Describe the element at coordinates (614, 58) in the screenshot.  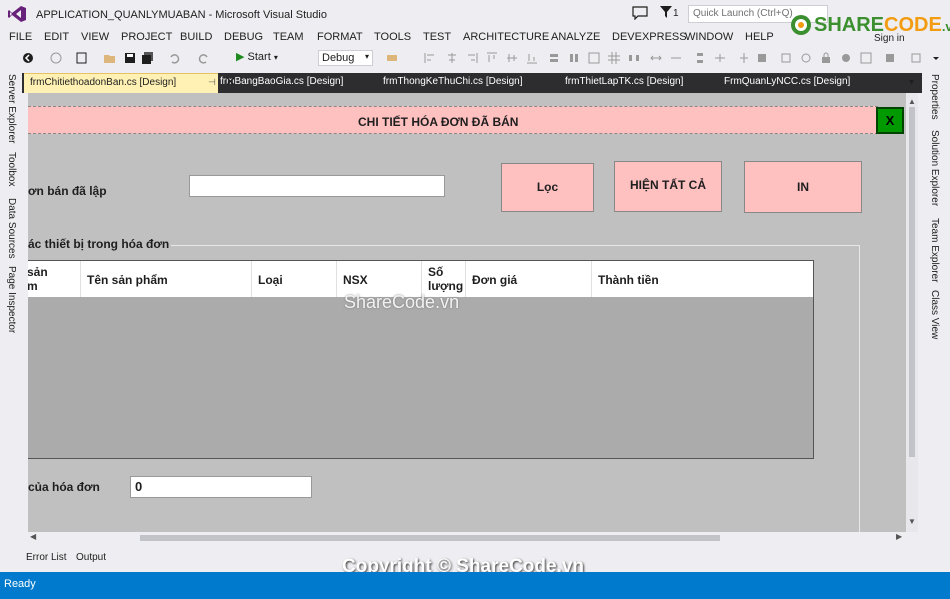
I see `grid-align-icon` at that location.